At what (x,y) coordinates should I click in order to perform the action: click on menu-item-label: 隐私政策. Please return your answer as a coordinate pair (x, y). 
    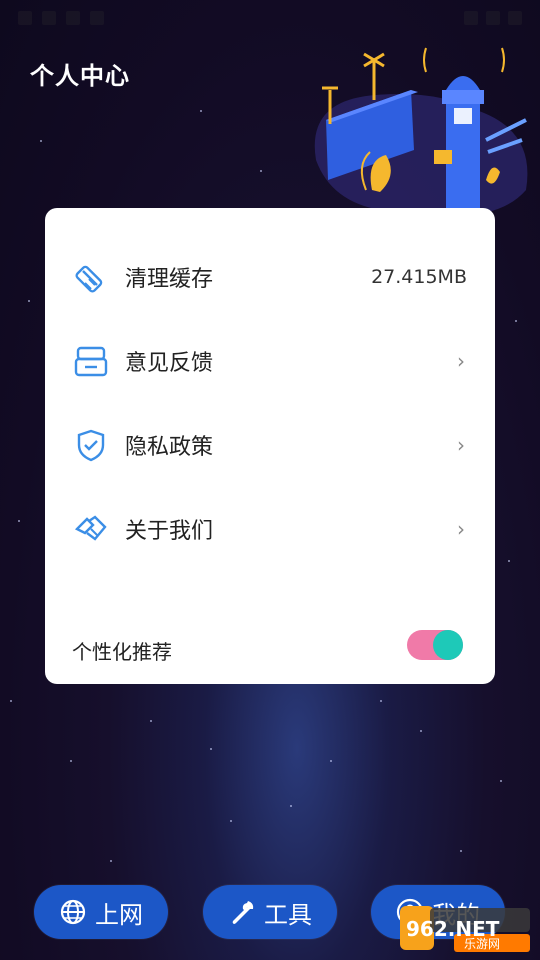
    Looking at the image, I should click on (169, 447).